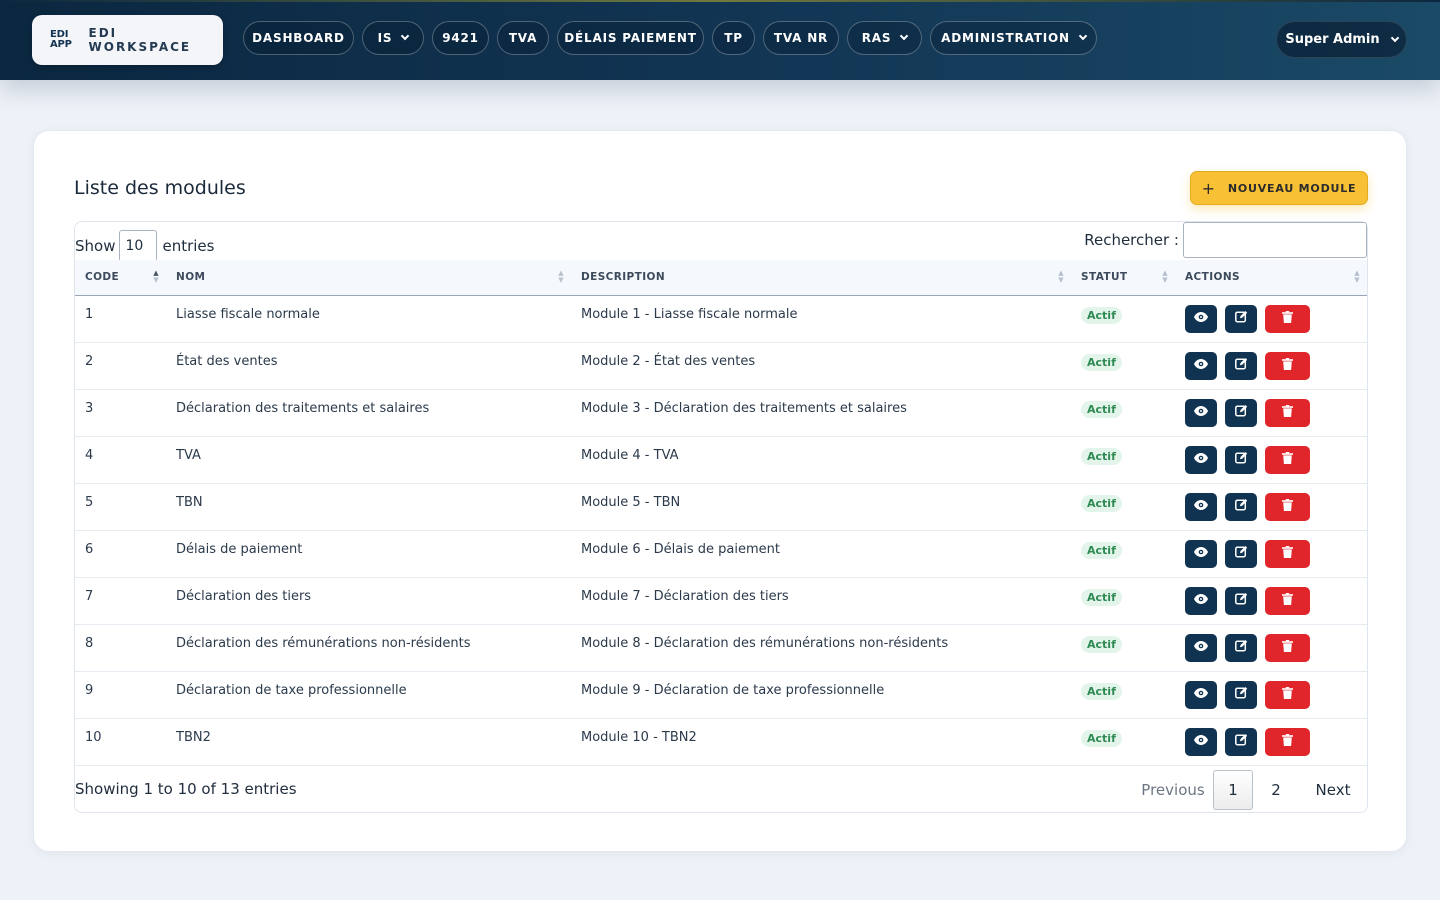 This screenshot has height=900, width=1440. I want to click on column-header-nom: NOM ▲ ▼, so click(368, 278).